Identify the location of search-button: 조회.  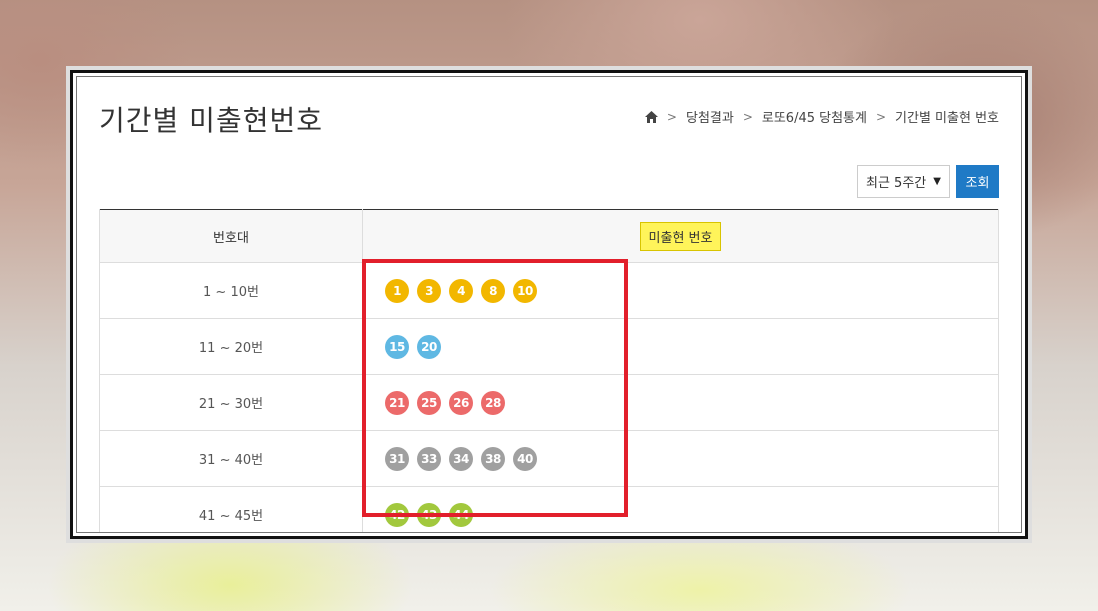
(977, 181).